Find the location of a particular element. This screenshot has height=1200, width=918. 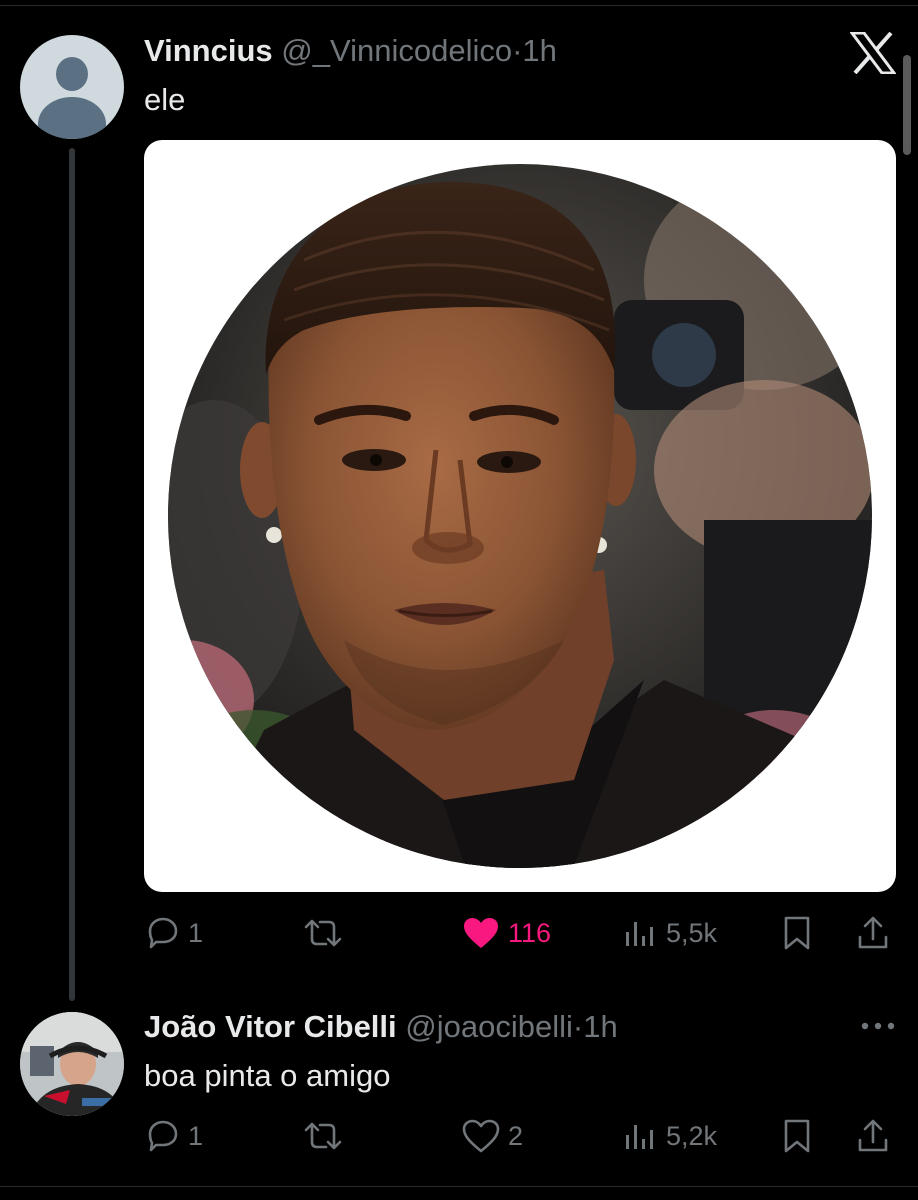

like-count: 116 is located at coordinates (530, 932).